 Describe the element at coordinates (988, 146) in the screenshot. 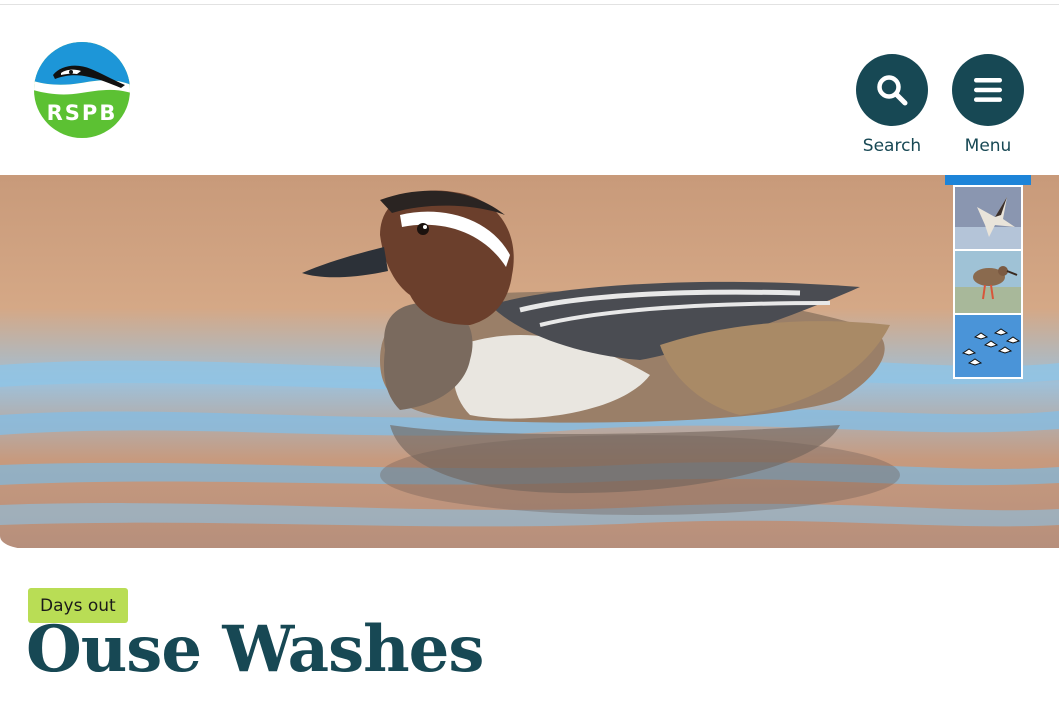

I see `menu-label: Menu` at that location.